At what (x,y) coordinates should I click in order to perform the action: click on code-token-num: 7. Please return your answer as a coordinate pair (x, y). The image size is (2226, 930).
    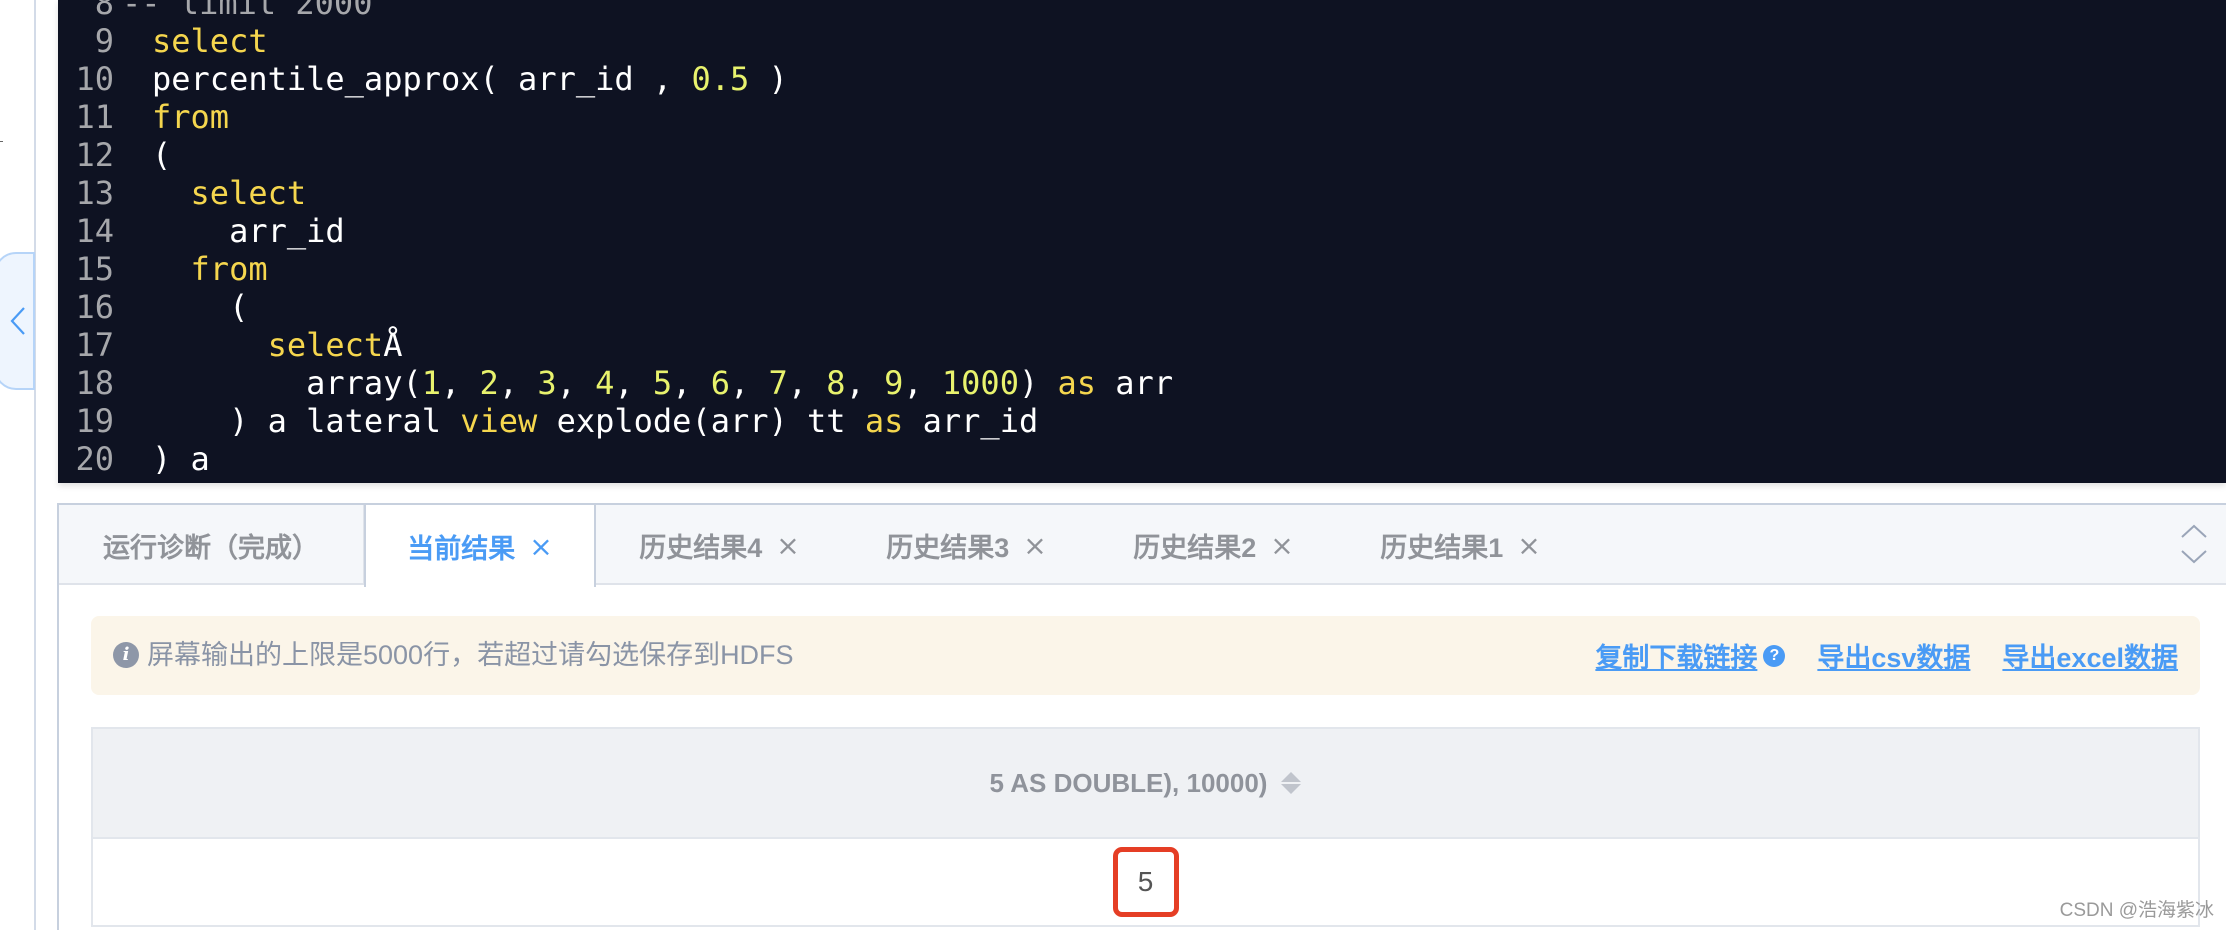
    Looking at the image, I should click on (778, 383).